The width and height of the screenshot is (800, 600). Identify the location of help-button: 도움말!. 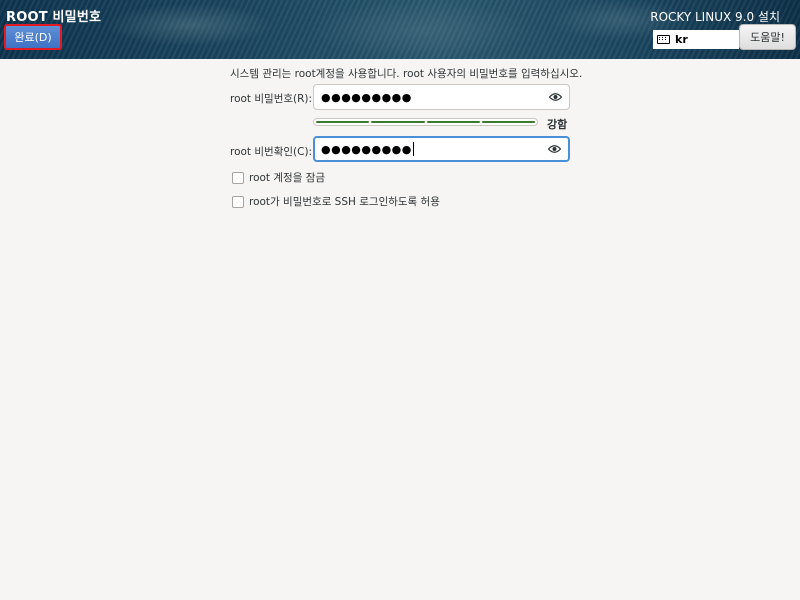
(767, 37).